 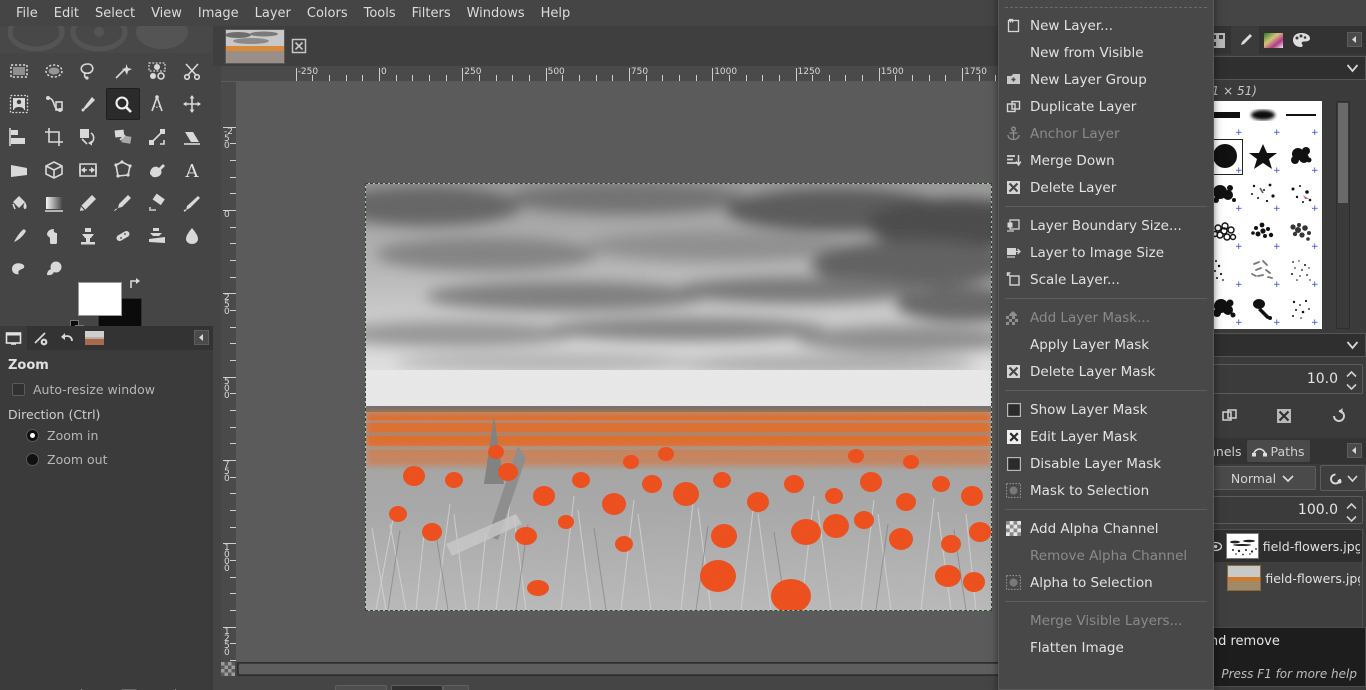 What do you see at coordinates (228, 669) in the screenshot?
I see `quick-mask-toggle` at bounding box center [228, 669].